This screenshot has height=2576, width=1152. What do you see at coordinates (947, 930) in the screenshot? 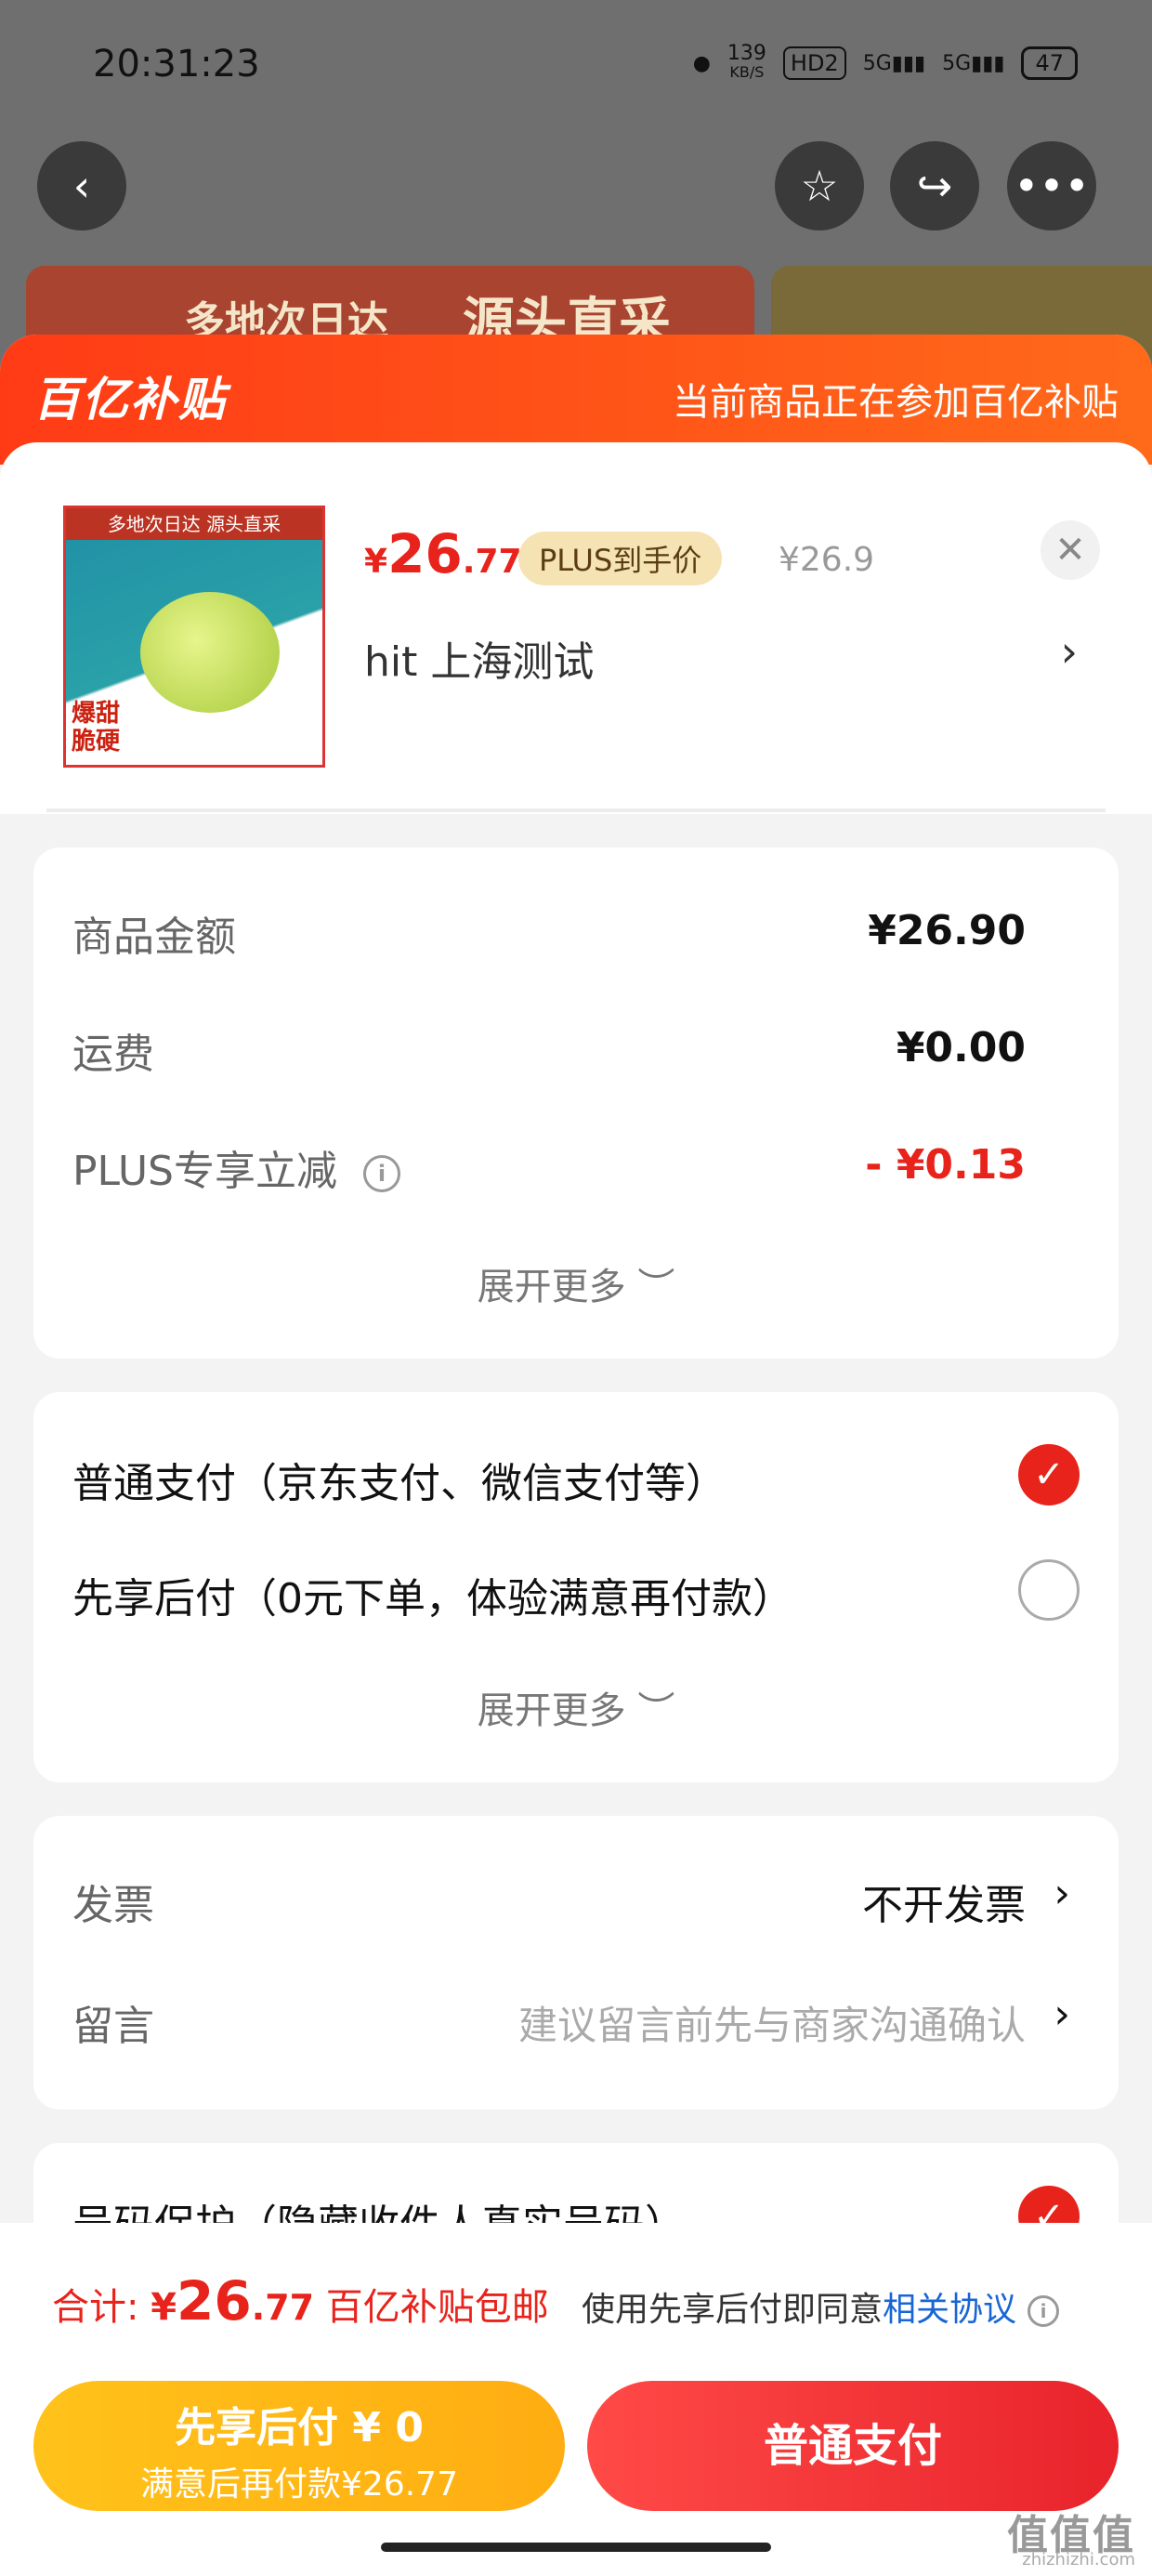
I see `goods-amount-value: ¥26.90` at bounding box center [947, 930].